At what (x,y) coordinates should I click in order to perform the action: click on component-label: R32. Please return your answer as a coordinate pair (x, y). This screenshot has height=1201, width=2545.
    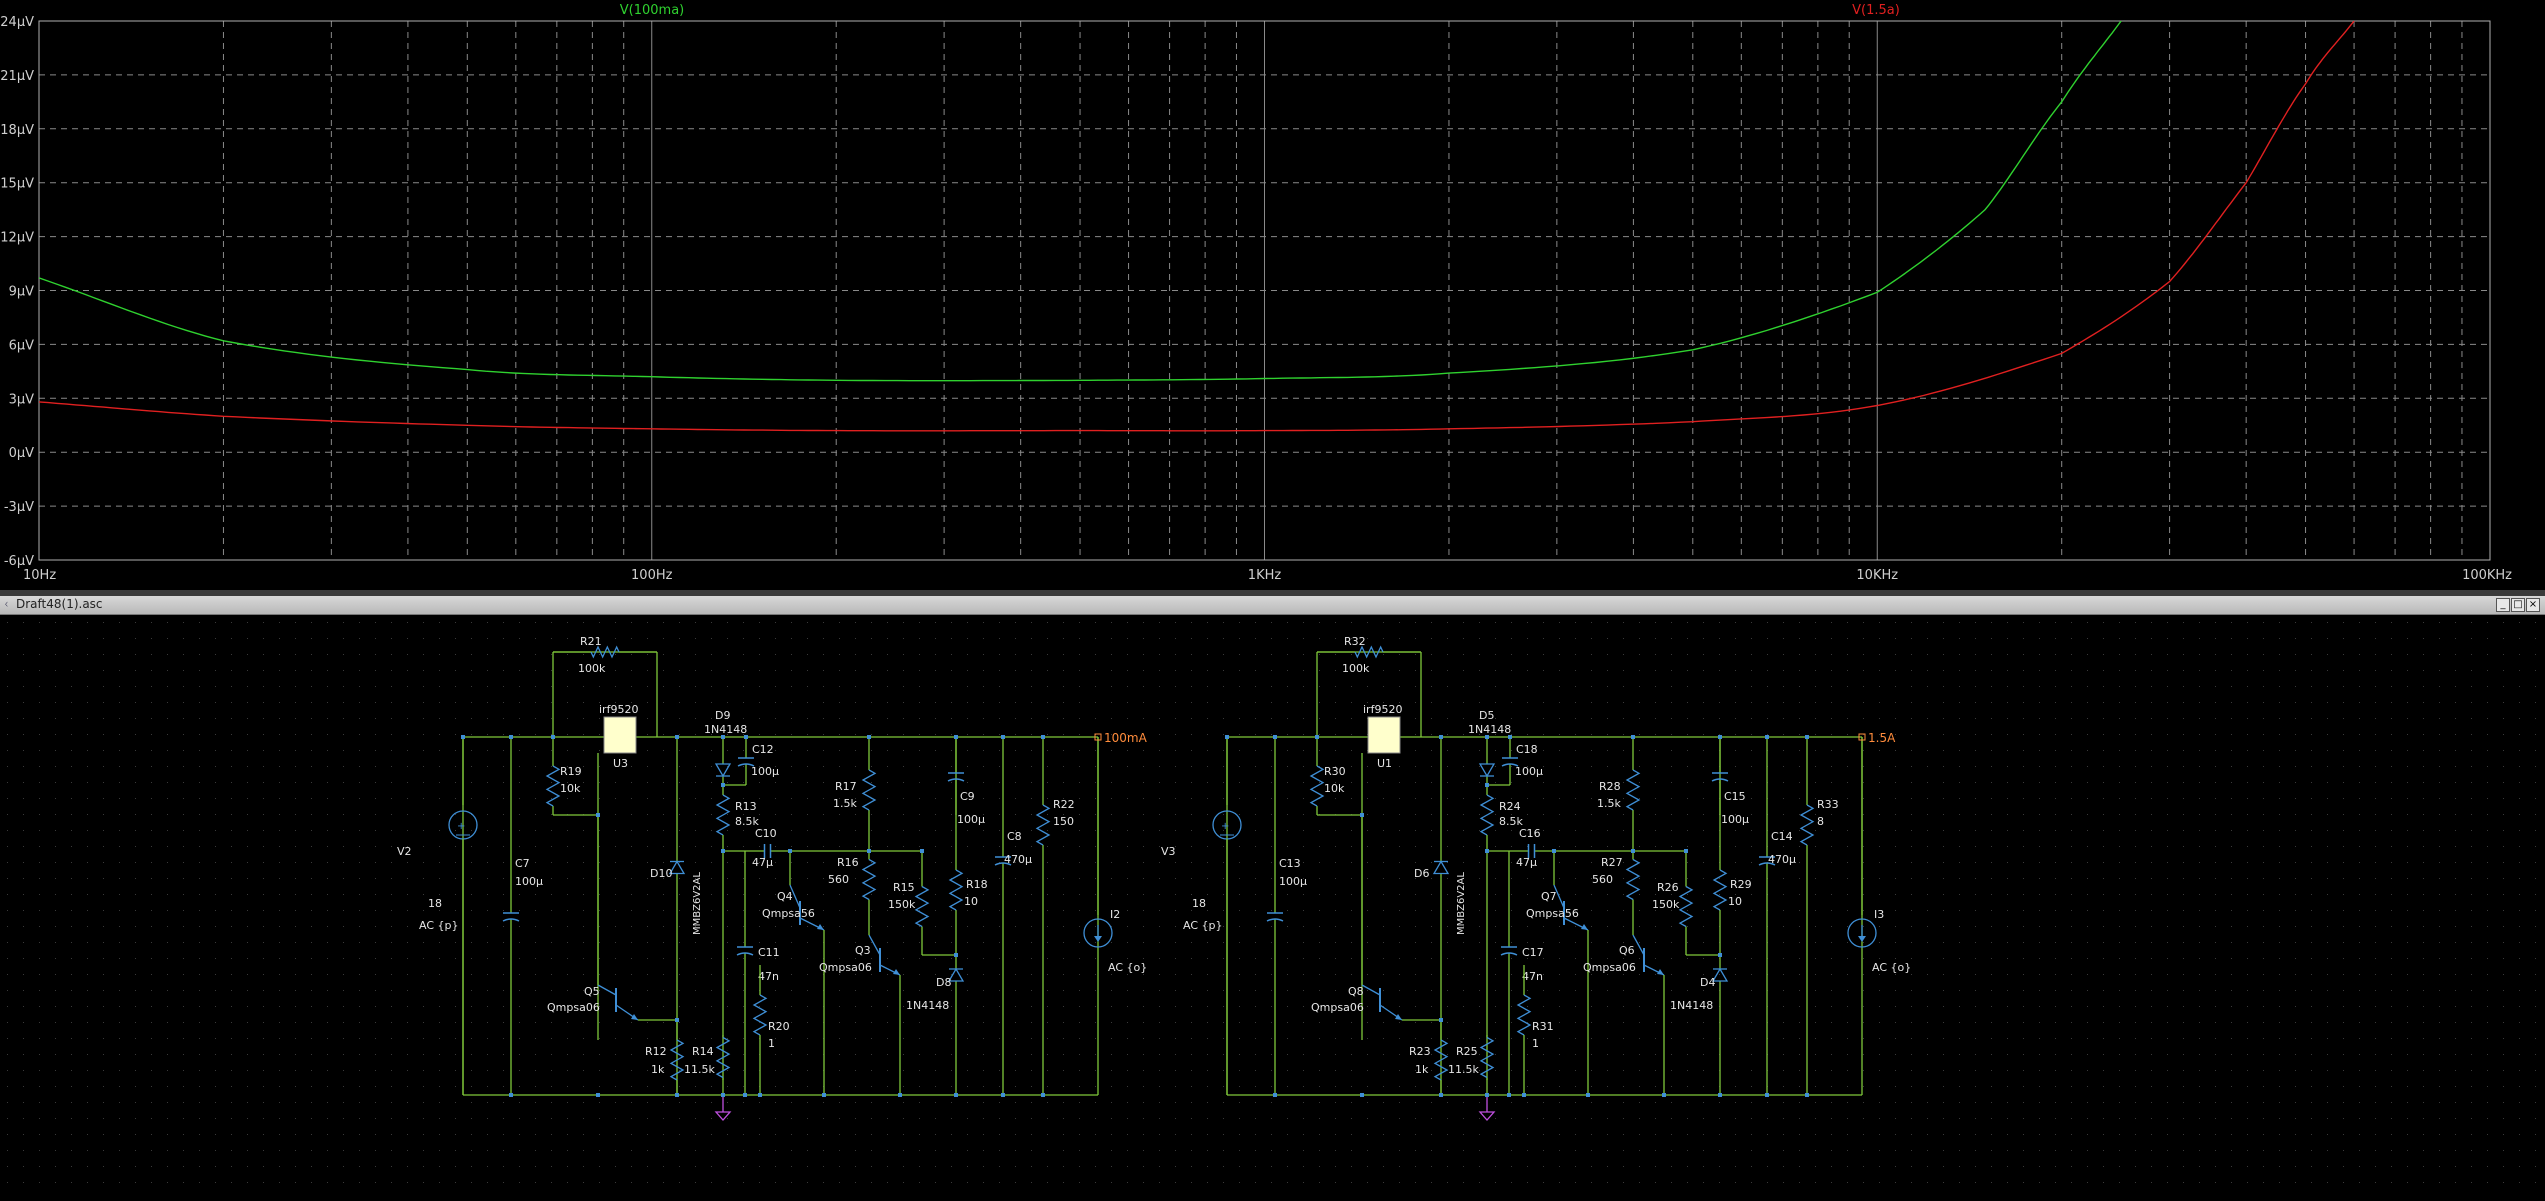
    Looking at the image, I should click on (1355, 641).